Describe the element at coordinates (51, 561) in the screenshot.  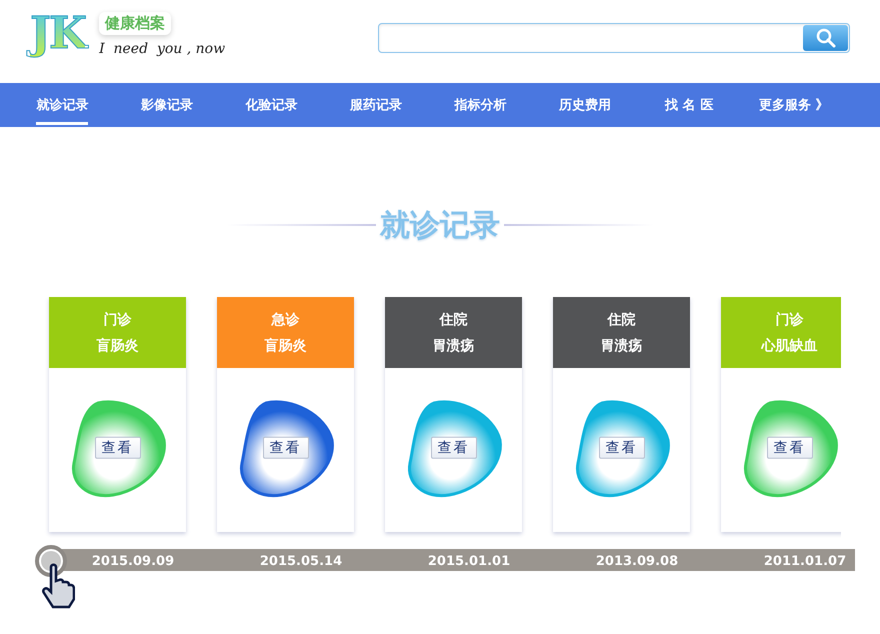
I see `timeline-handle` at that location.